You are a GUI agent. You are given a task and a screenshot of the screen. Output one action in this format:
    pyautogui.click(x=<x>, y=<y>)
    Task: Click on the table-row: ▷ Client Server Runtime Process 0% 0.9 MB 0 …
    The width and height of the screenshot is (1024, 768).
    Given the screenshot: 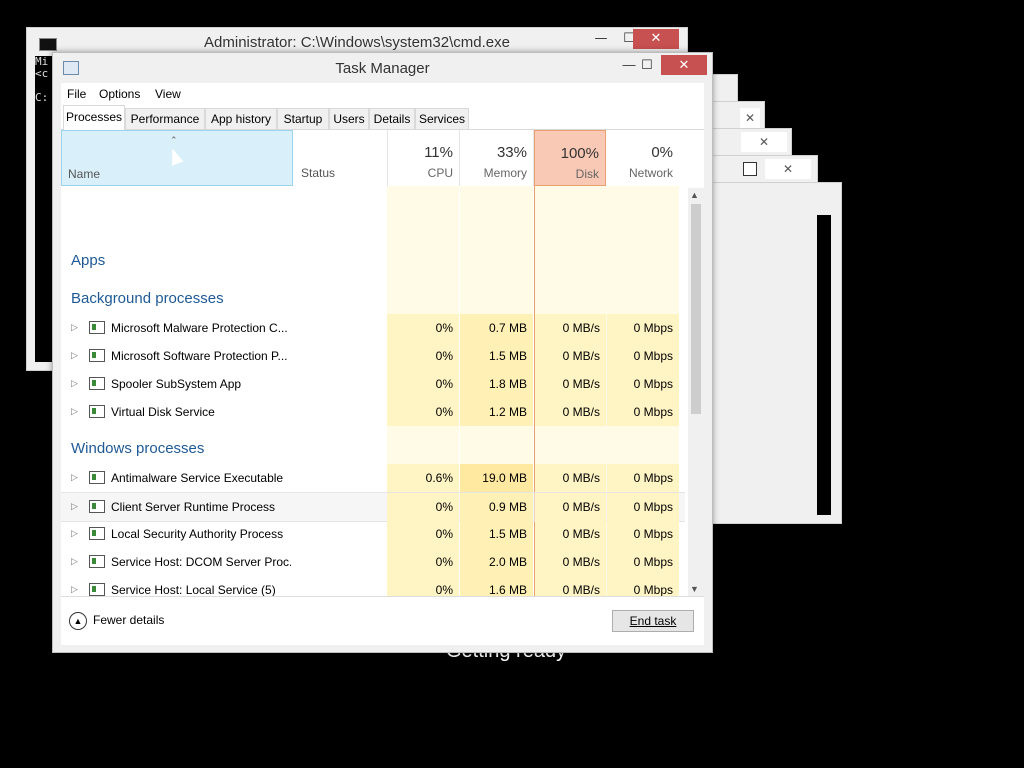 What is the action you would take?
    pyautogui.click(x=373, y=507)
    